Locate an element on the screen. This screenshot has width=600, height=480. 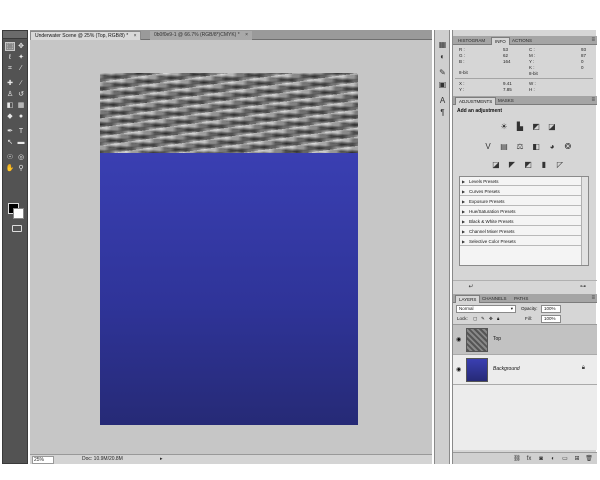
preset-item-channel-mixer: ▶ Channel Mixer Presets is located at coordinates (521, 231).